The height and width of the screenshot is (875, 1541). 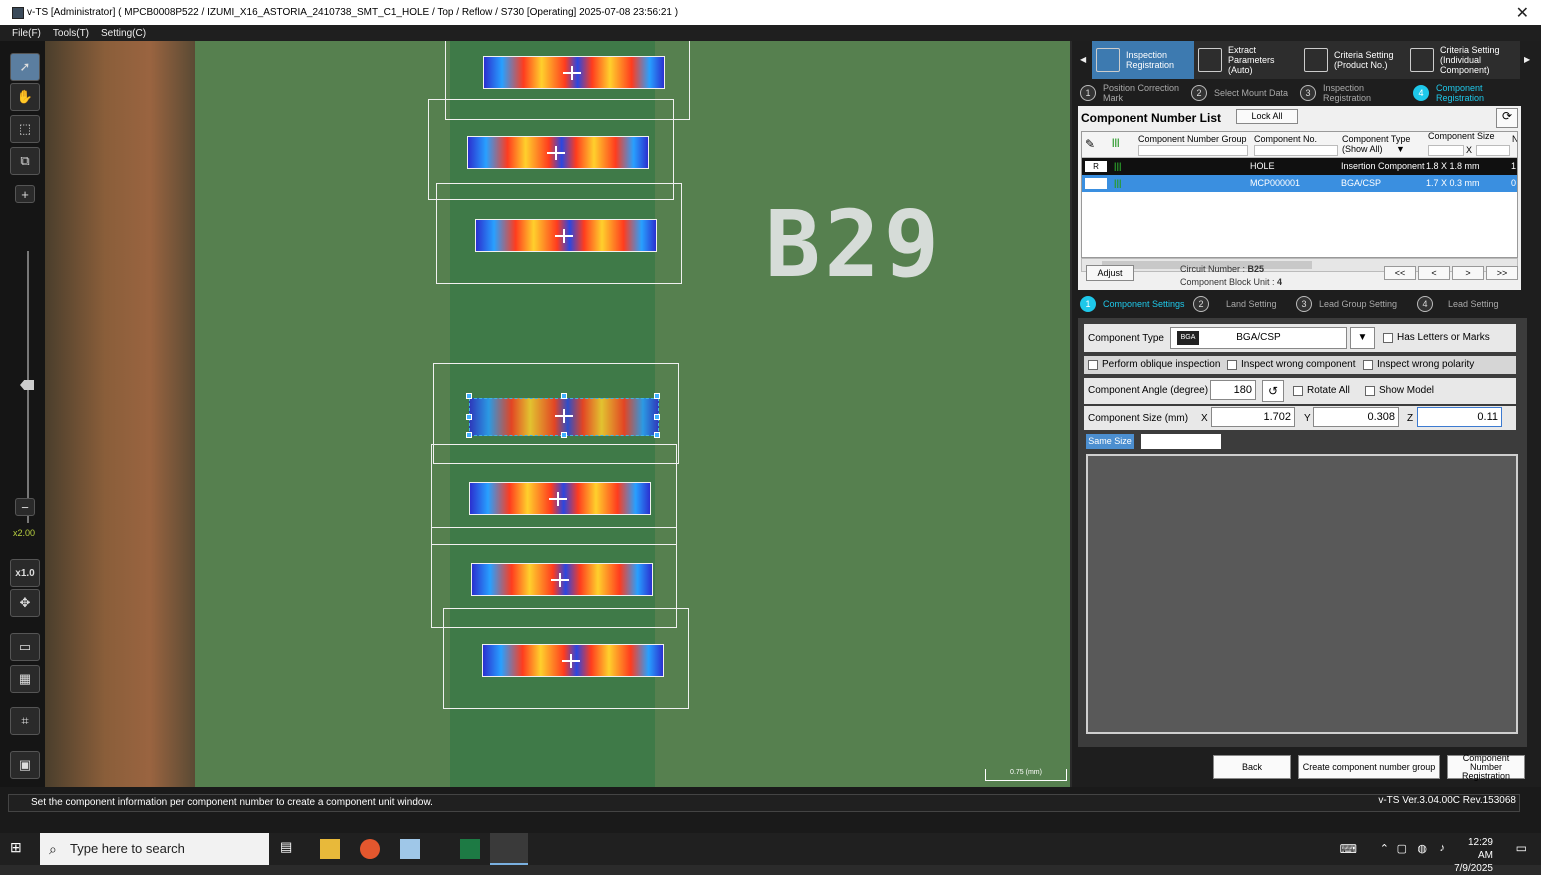 What do you see at coordinates (25, 67) in the screenshot?
I see `pointer-tool-icon: ➚` at bounding box center [25, 67].